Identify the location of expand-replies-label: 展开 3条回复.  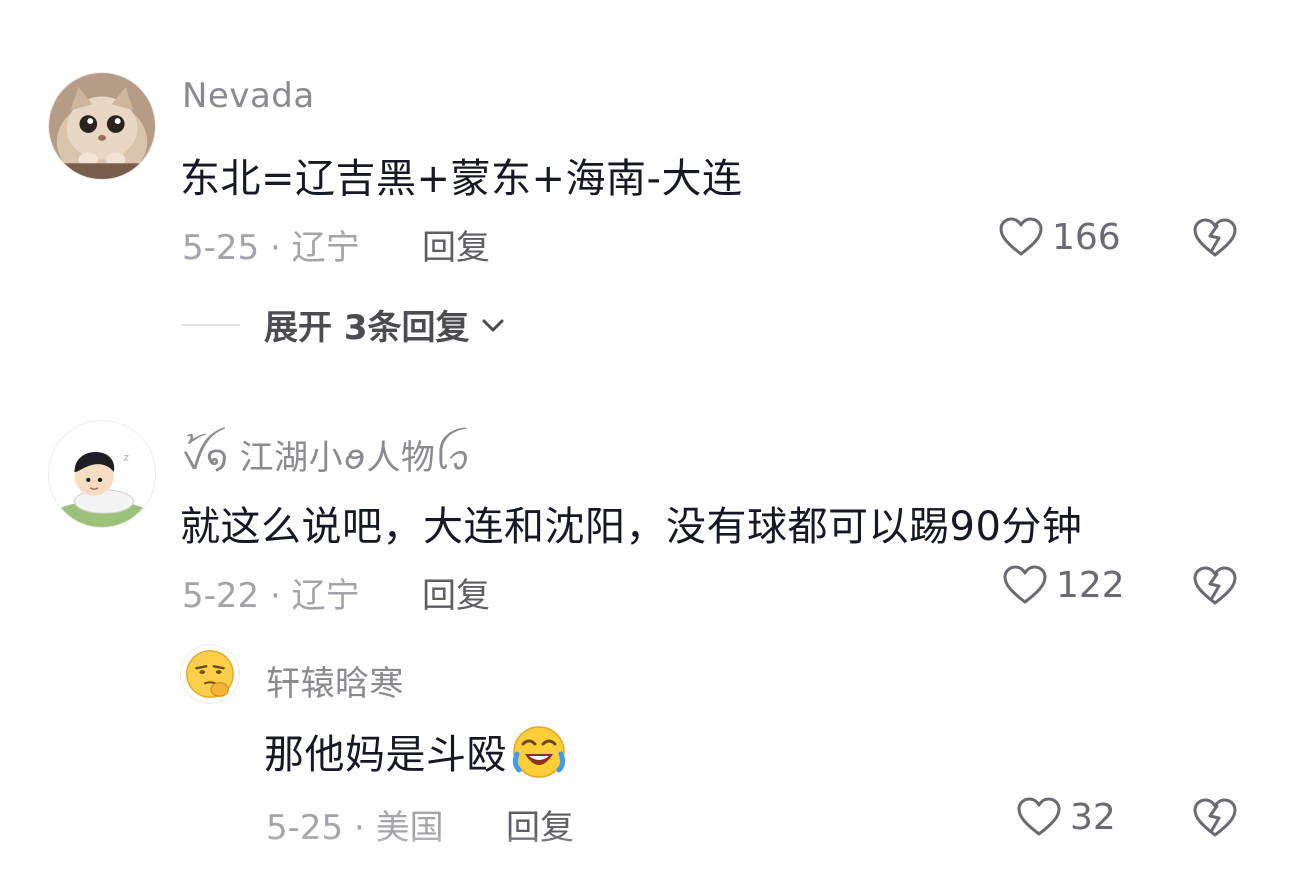
(367, 328).